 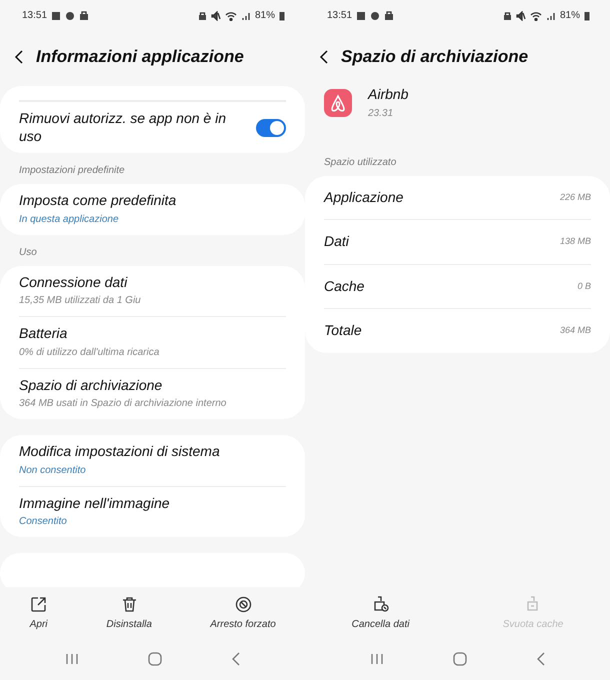 I want to click on screen-title: Spazio di archiviazione, so click(x=434, y=57).